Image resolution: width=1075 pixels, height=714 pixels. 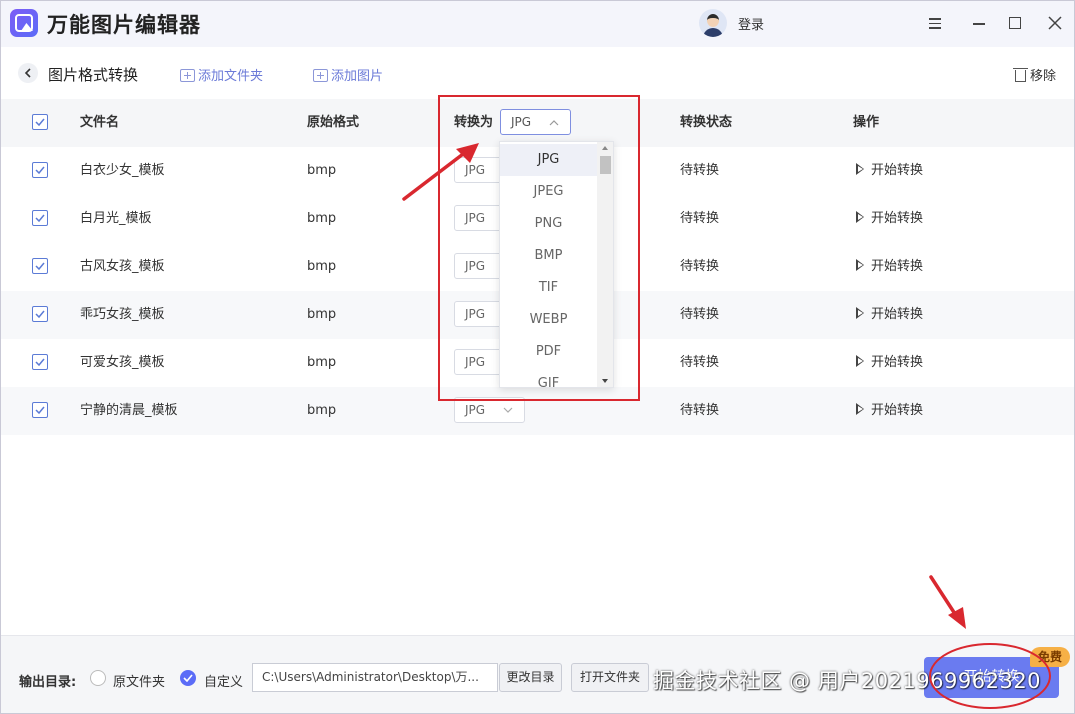 What do you see at coordinates (24, 23) in the screenshot?
I see `app-logo-icon` at bounding box center [24, 23].